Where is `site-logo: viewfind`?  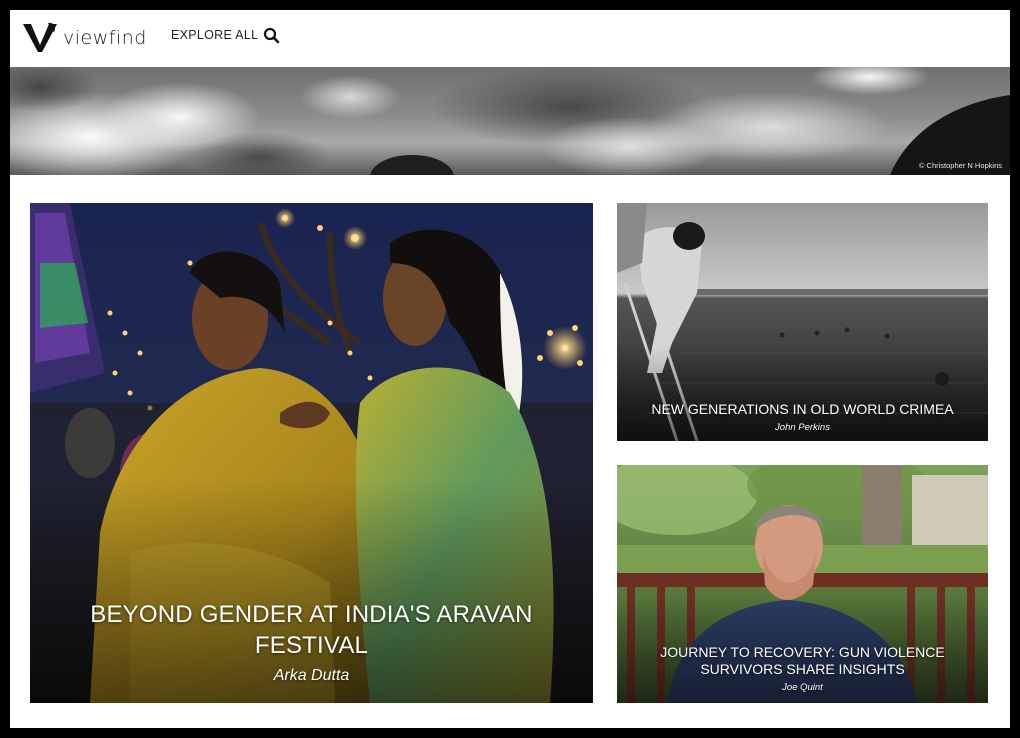 site-logo: viewfind is located at coordinates (84, 37).